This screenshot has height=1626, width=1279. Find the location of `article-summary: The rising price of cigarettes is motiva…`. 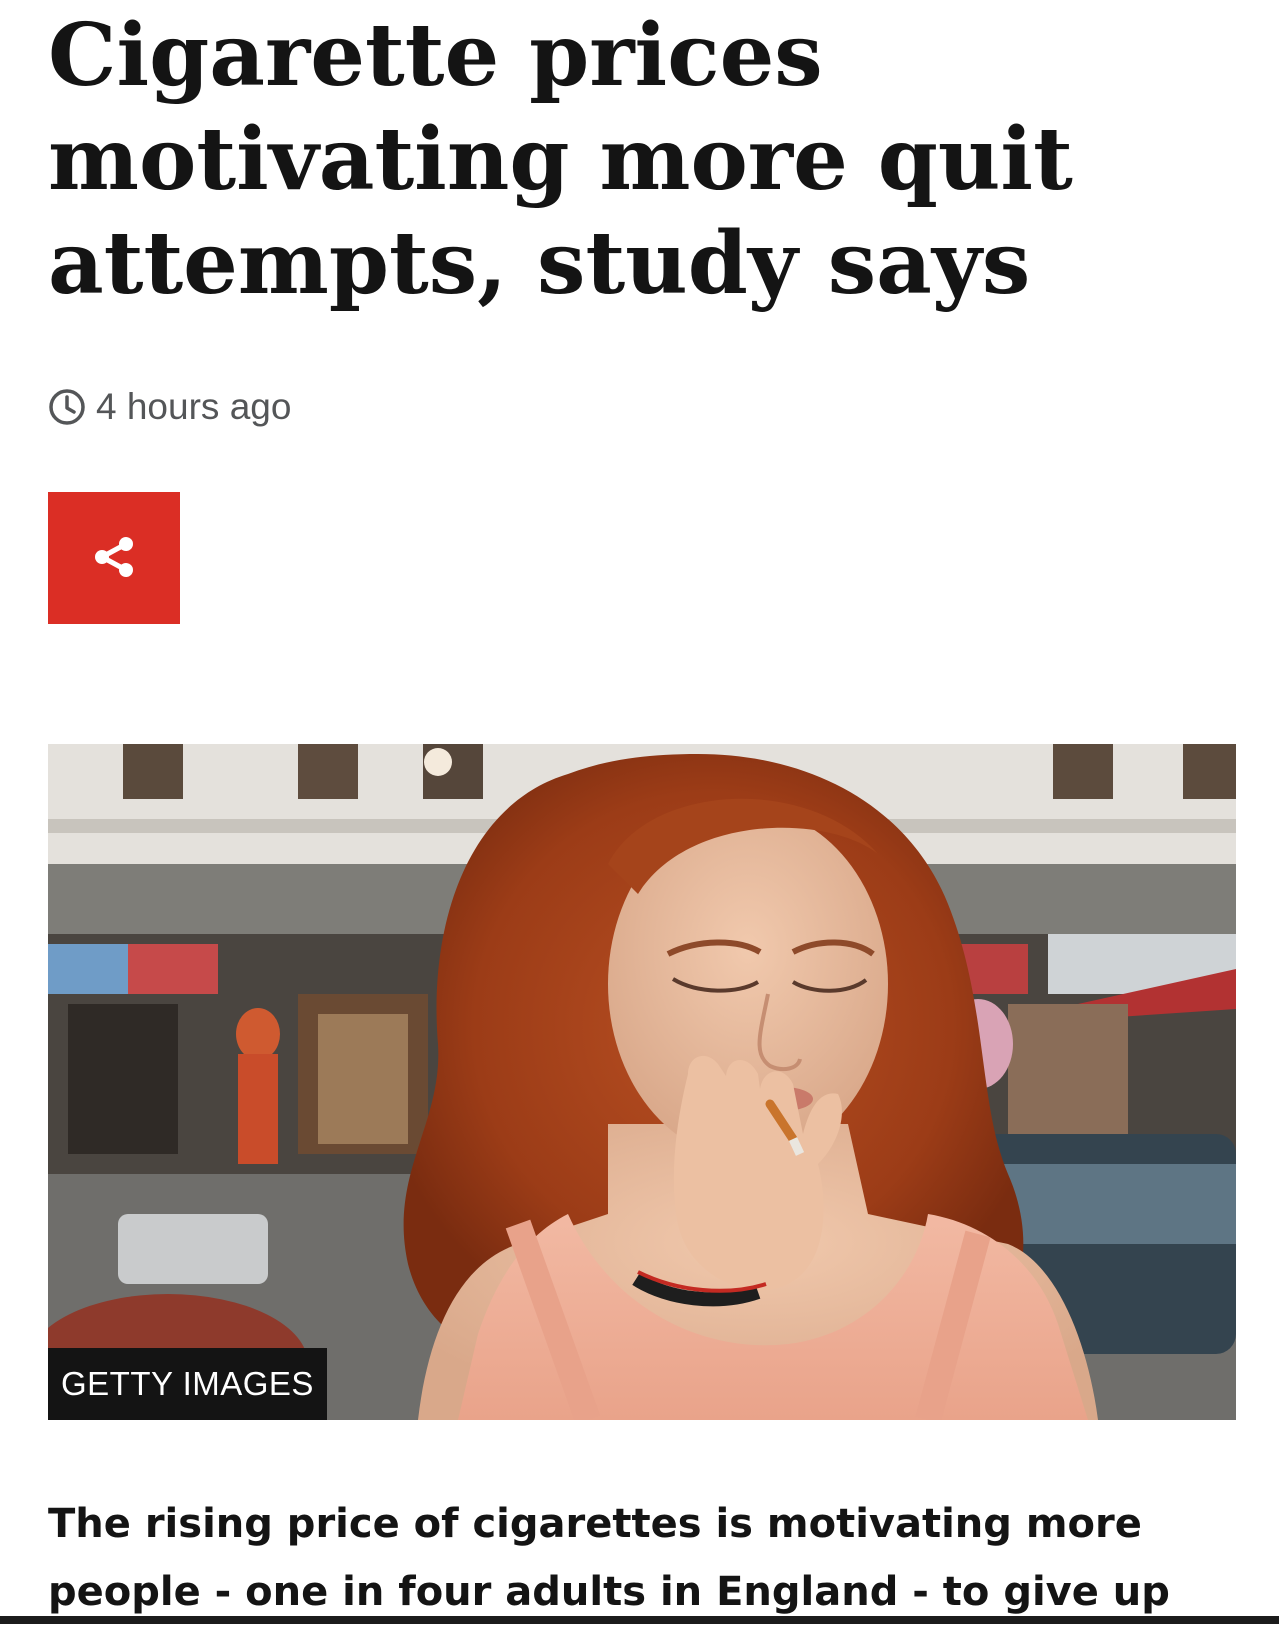

article-summary: The rising price of cigarettes is motiva… is located at coordinates (609, 1558).